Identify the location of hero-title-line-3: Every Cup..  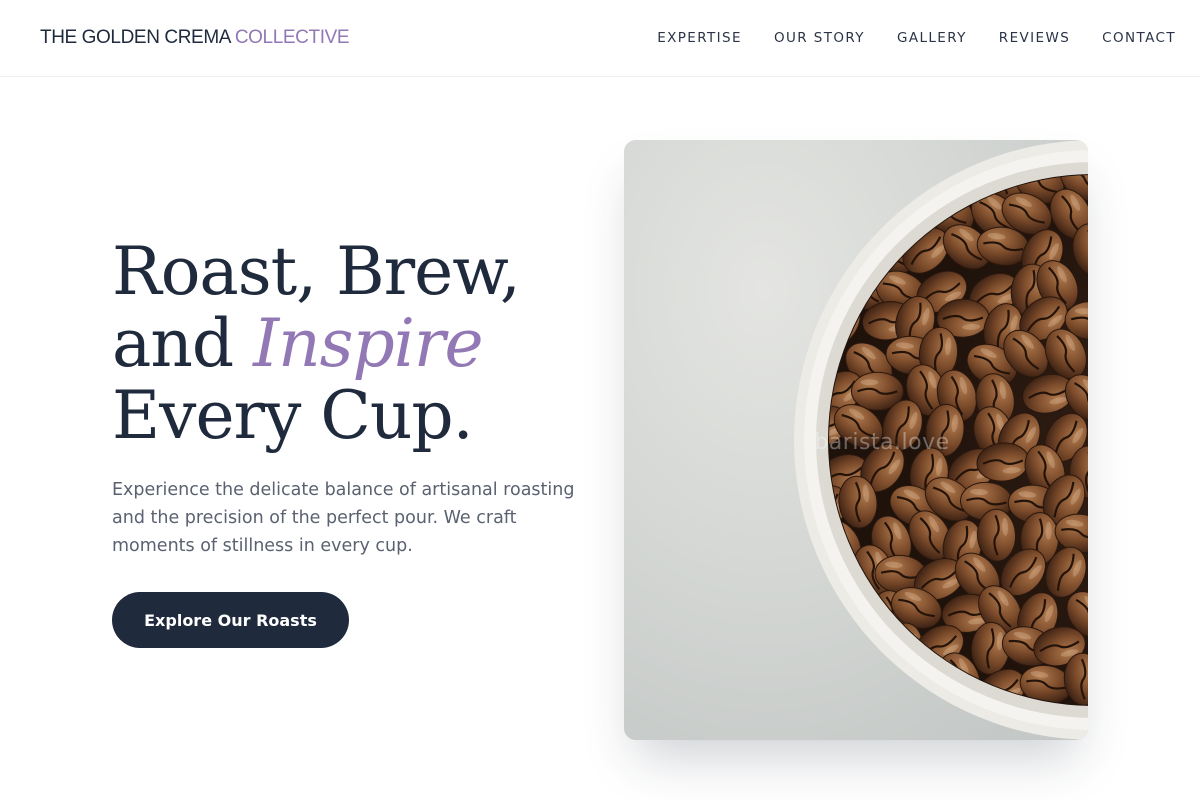
(293, 415).